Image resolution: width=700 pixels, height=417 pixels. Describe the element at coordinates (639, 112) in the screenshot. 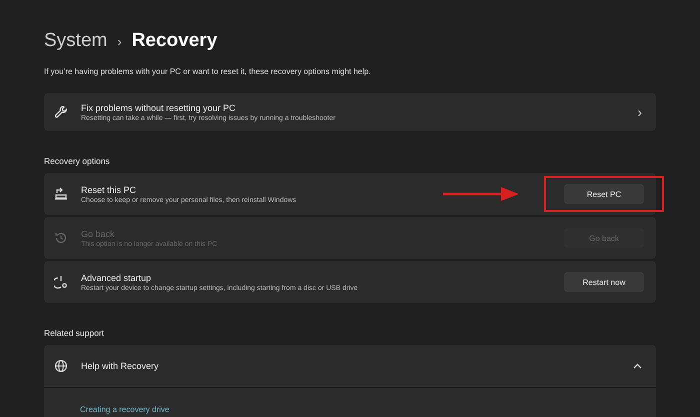

I see `chevron-icon: ›` at that location.